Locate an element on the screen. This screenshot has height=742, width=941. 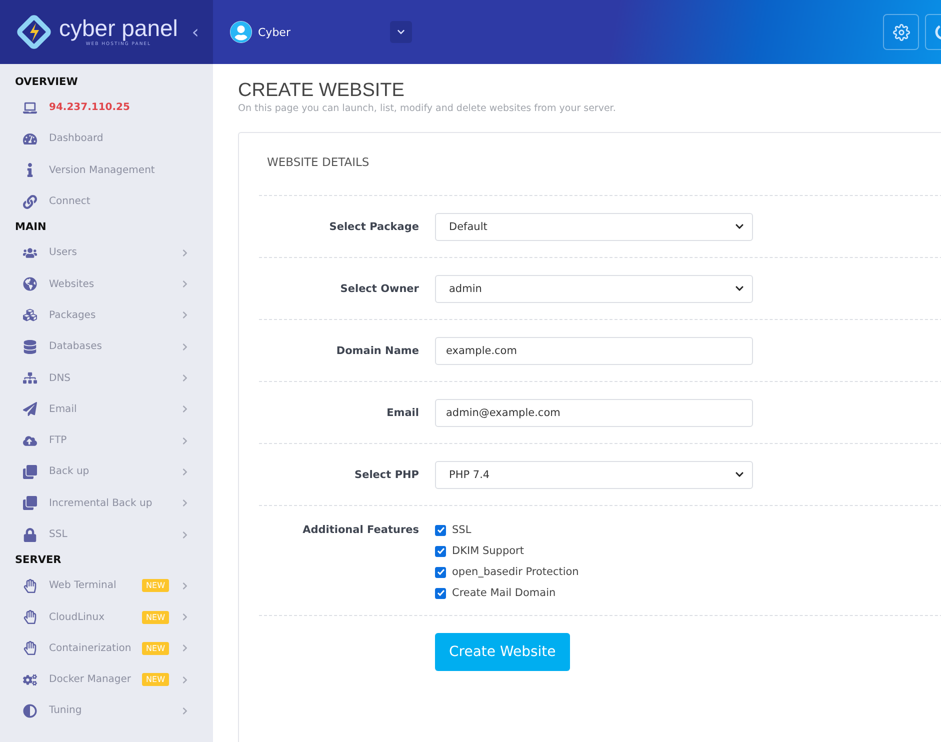
sidebar-item: Websites is located at coordinates (106, 284).